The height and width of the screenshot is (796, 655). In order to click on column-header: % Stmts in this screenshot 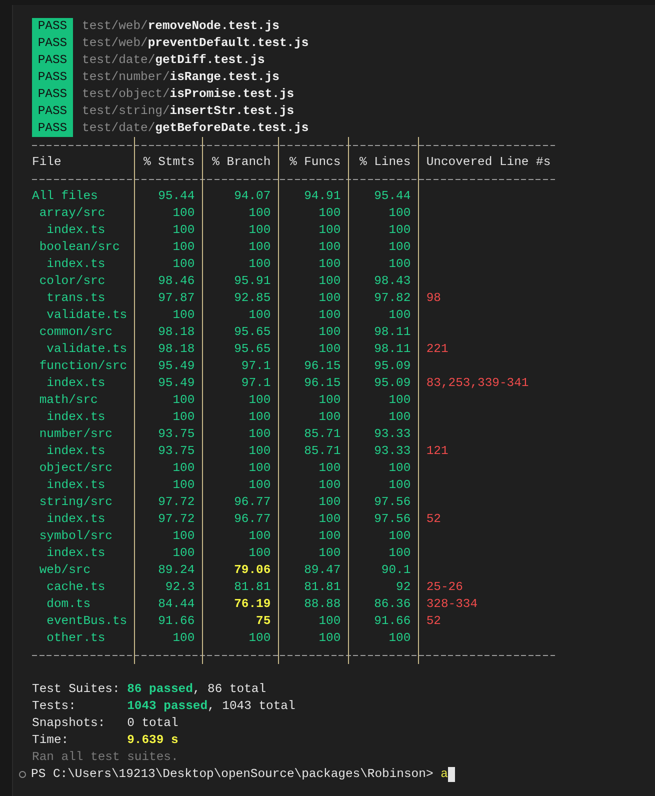, I will do `click(169, 162)`.